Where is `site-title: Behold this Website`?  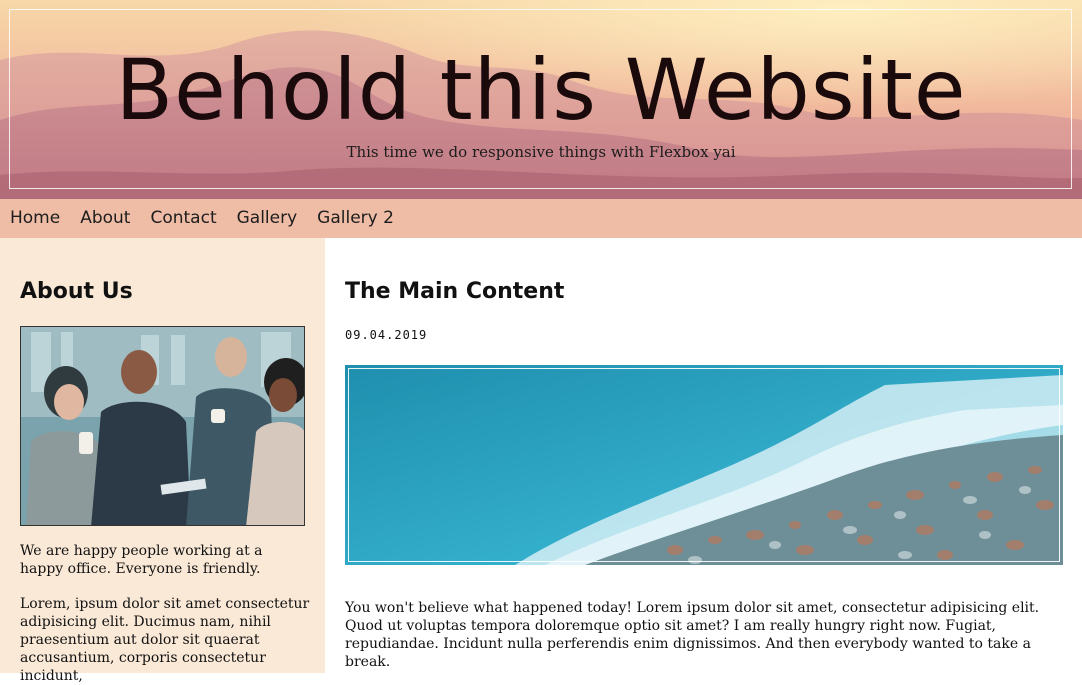 site-title: Behold this Website is located at coordinates (541, 90).